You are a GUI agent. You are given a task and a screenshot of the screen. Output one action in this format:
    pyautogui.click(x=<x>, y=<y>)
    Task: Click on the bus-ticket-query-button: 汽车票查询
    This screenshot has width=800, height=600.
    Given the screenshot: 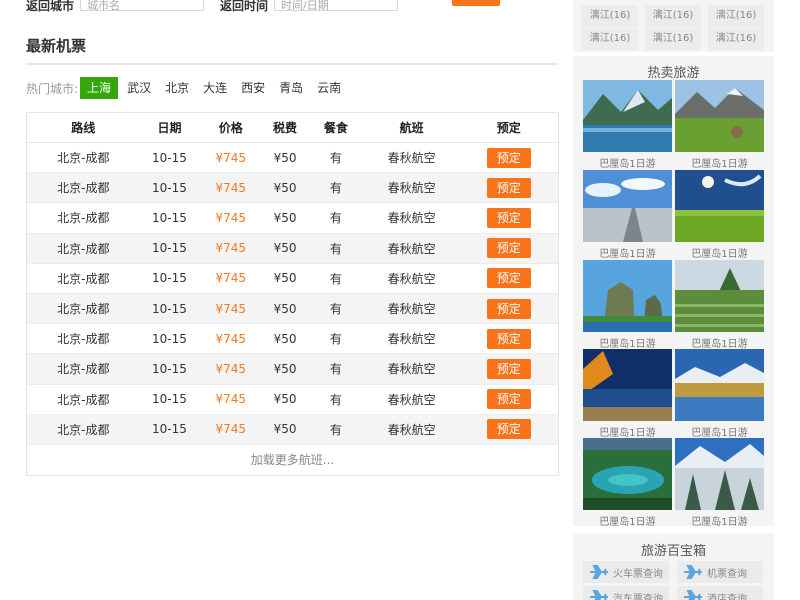 What is the action you would take?
    pyautogui.click(x=626, y=593)
    